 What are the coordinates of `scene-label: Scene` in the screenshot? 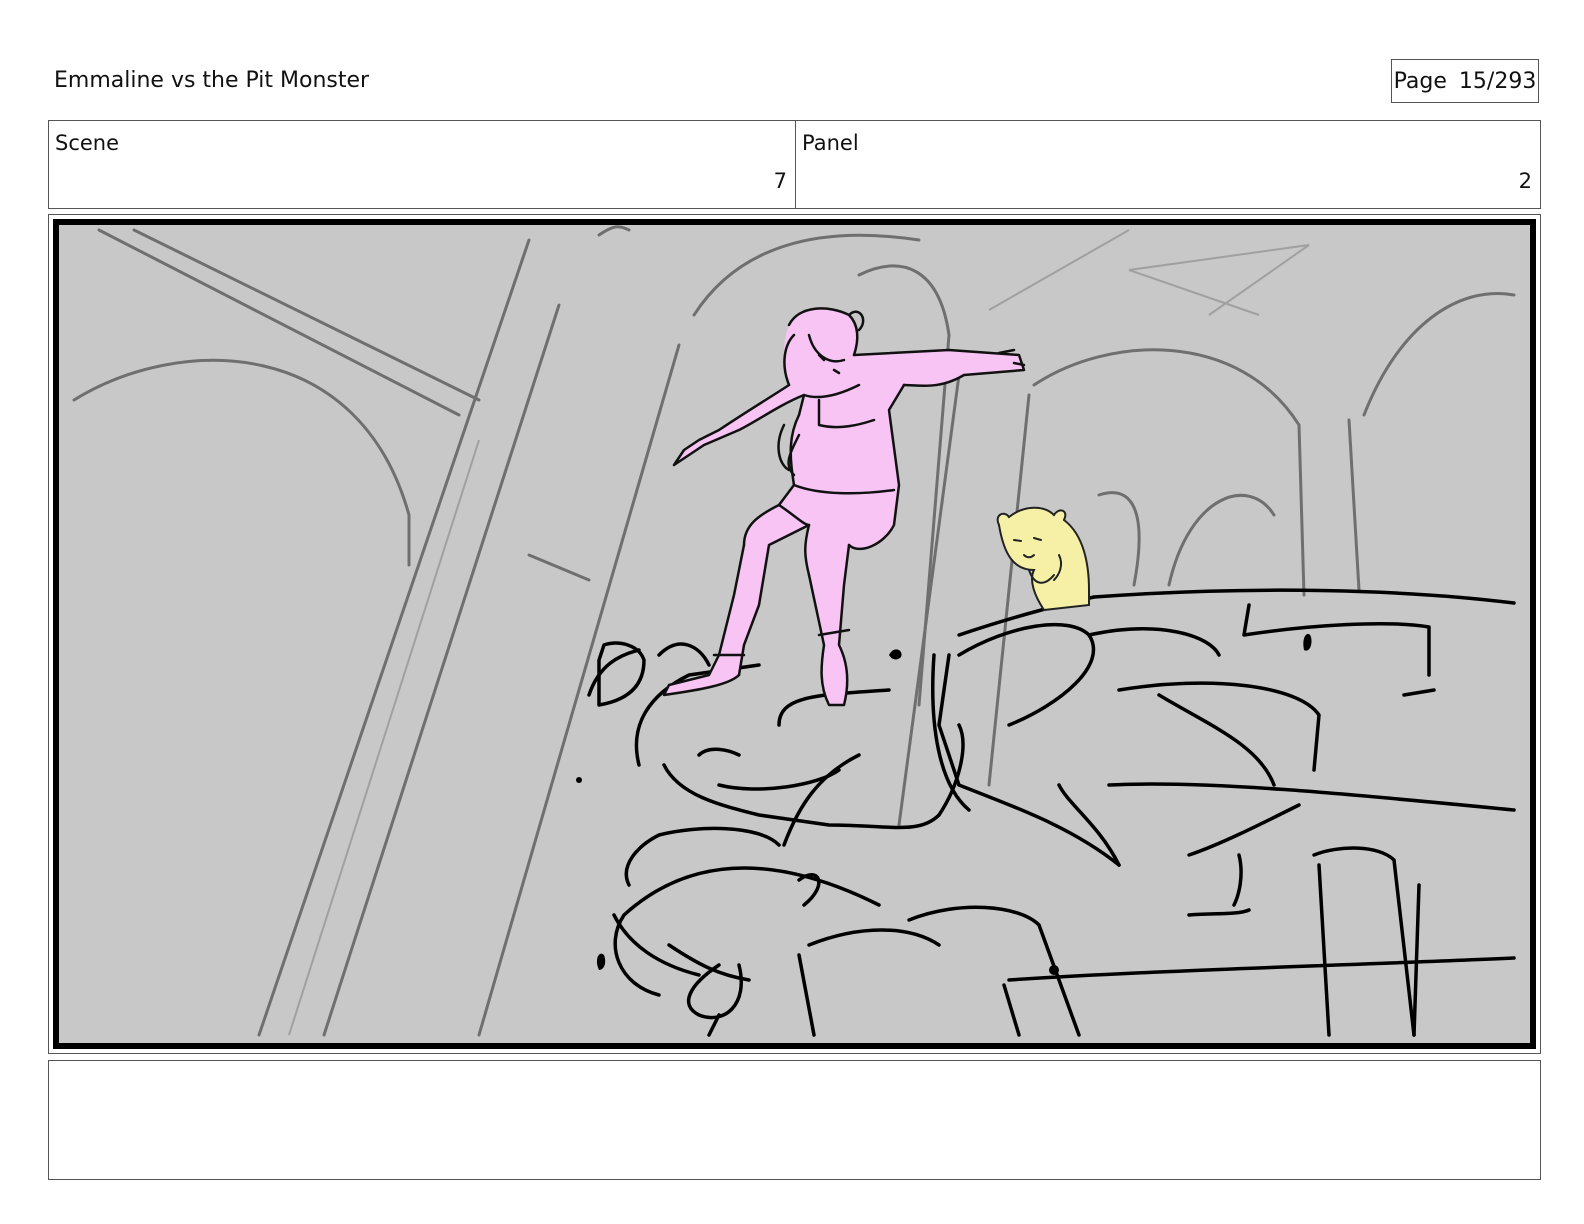 It's located at (87, 143).